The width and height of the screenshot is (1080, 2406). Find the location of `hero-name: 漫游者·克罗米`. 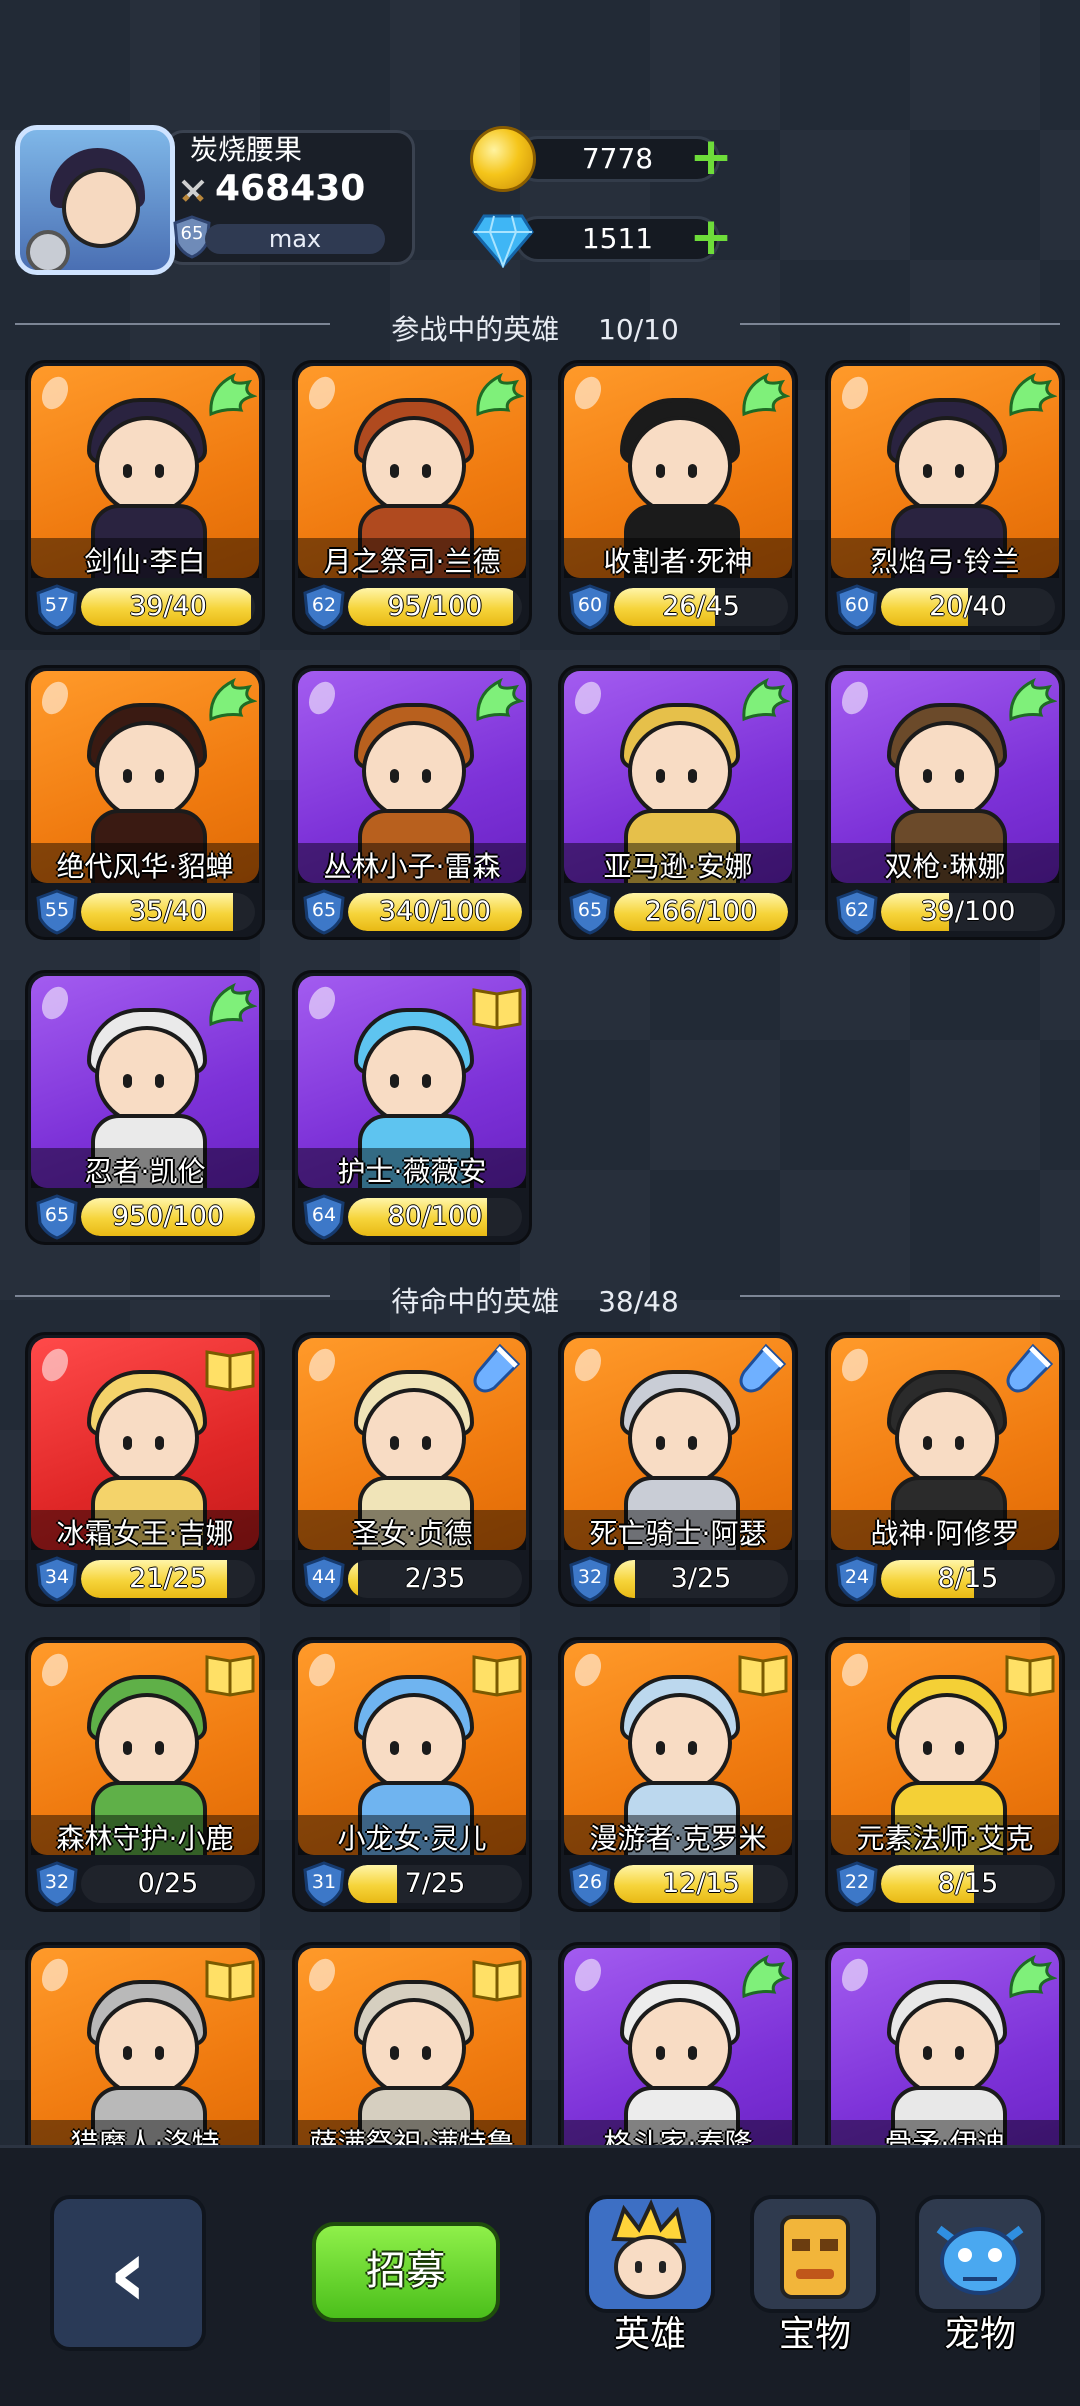

hero-name: 漫游者·克罗米 is located at coordinates (678, 1838).